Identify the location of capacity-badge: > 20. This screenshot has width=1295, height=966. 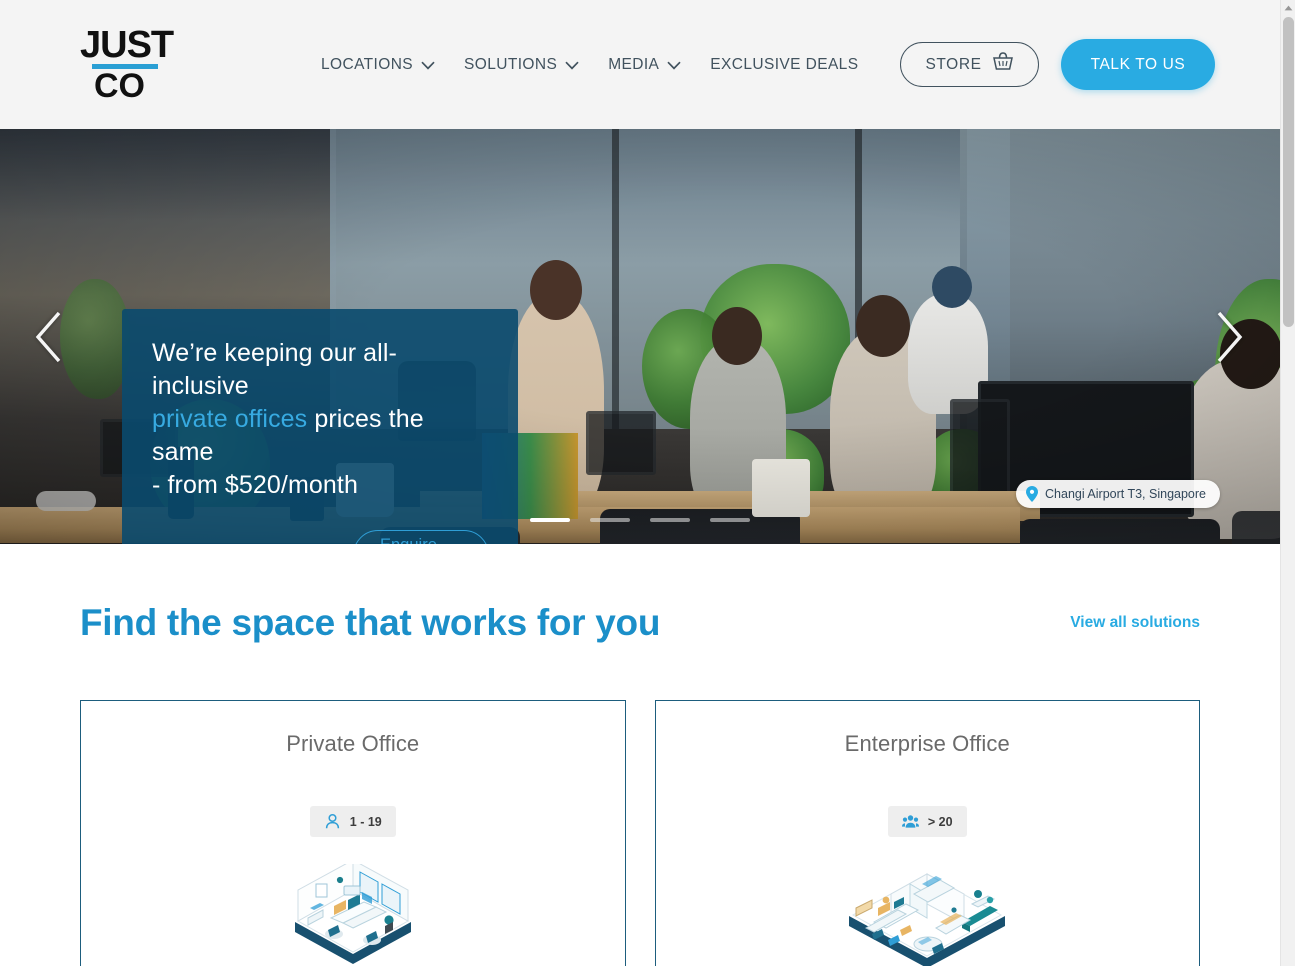
(927, 821).